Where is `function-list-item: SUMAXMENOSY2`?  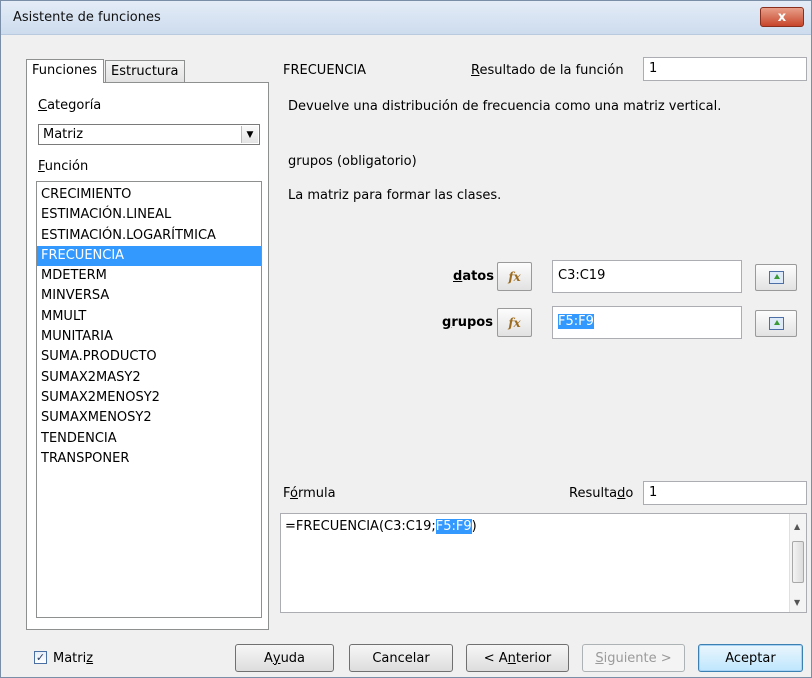 function-list-item: SUMAXMENOSY2 is located at coordinates (149, 418).